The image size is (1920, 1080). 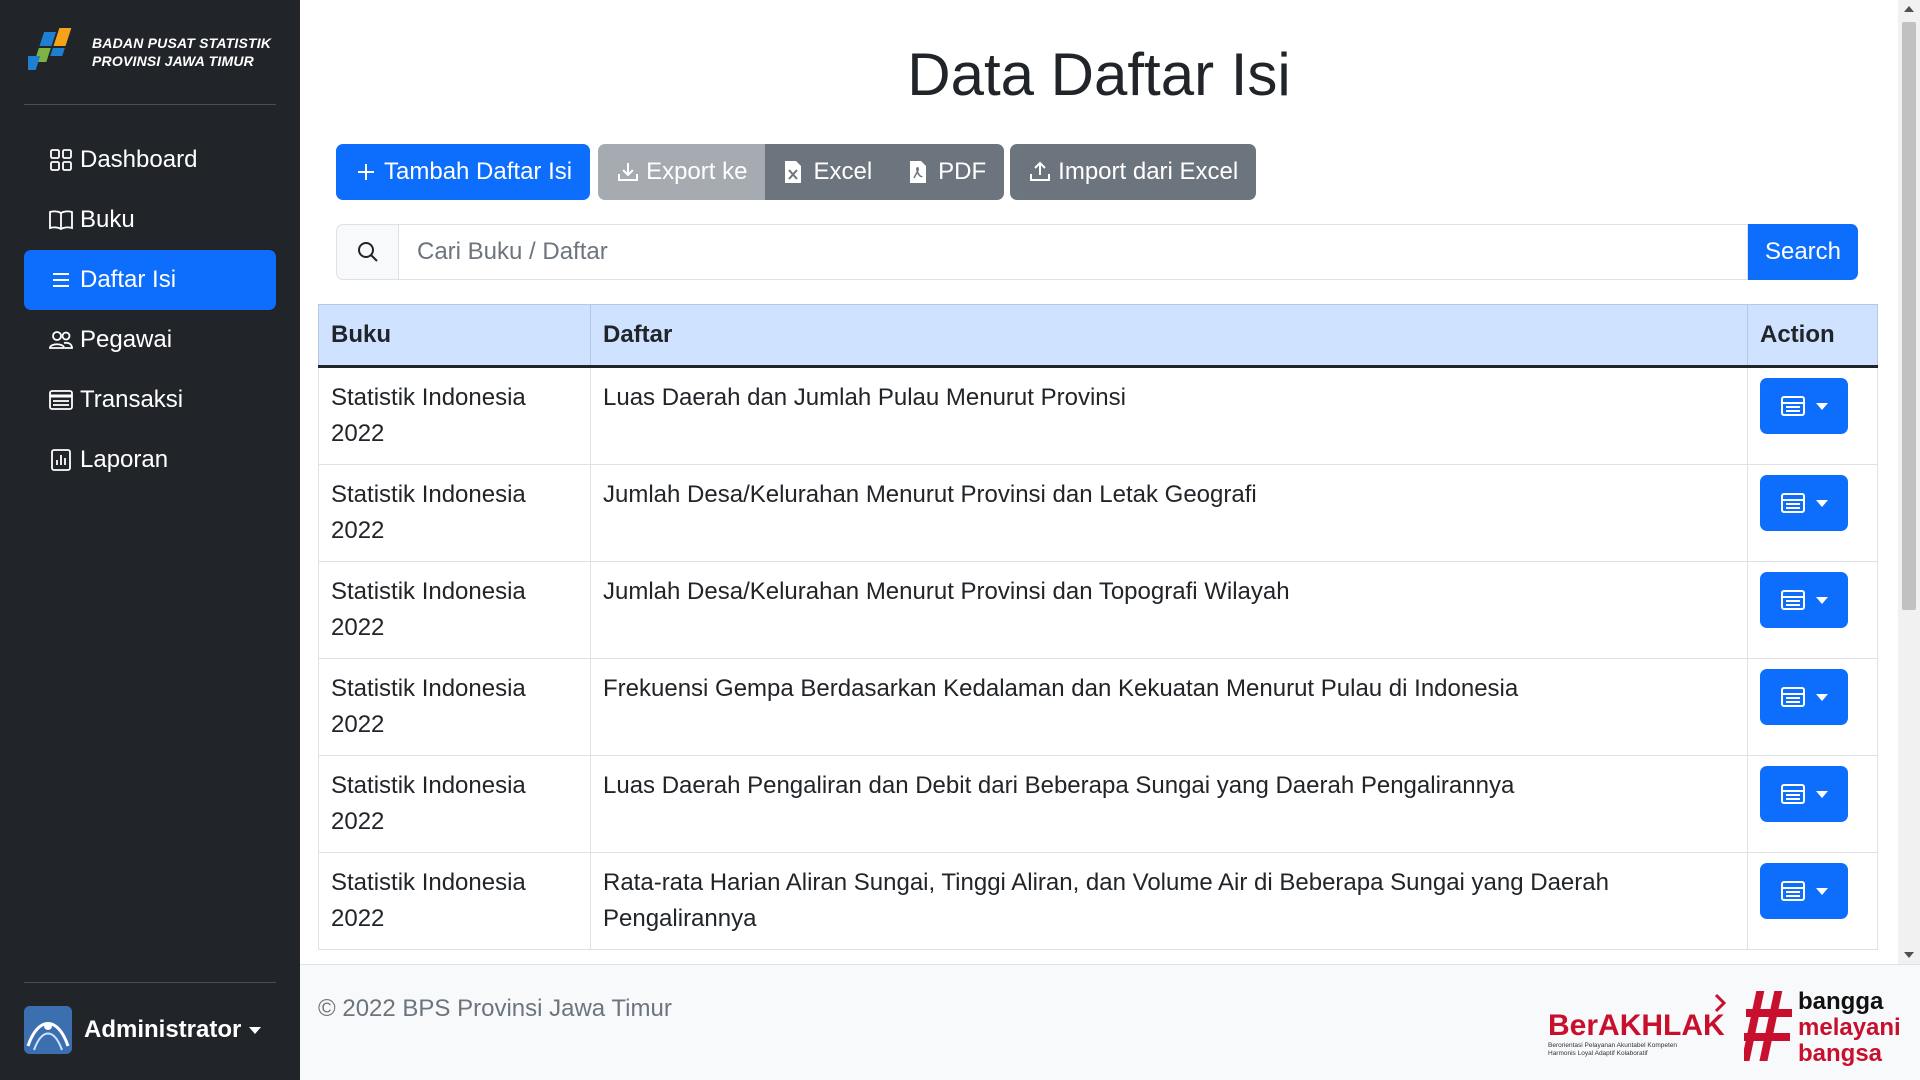 What do you see at coordinates (150, 104) in the screenshot?
I see `sidebar-divider-top` at bounding box center [150, 104].